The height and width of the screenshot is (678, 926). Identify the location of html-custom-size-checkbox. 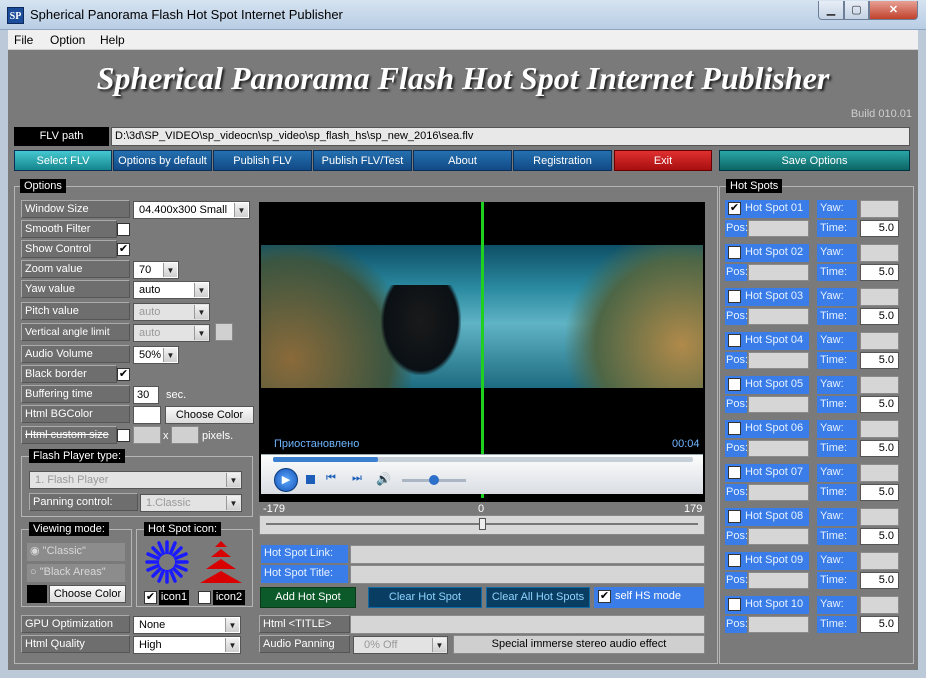
(123, 435).